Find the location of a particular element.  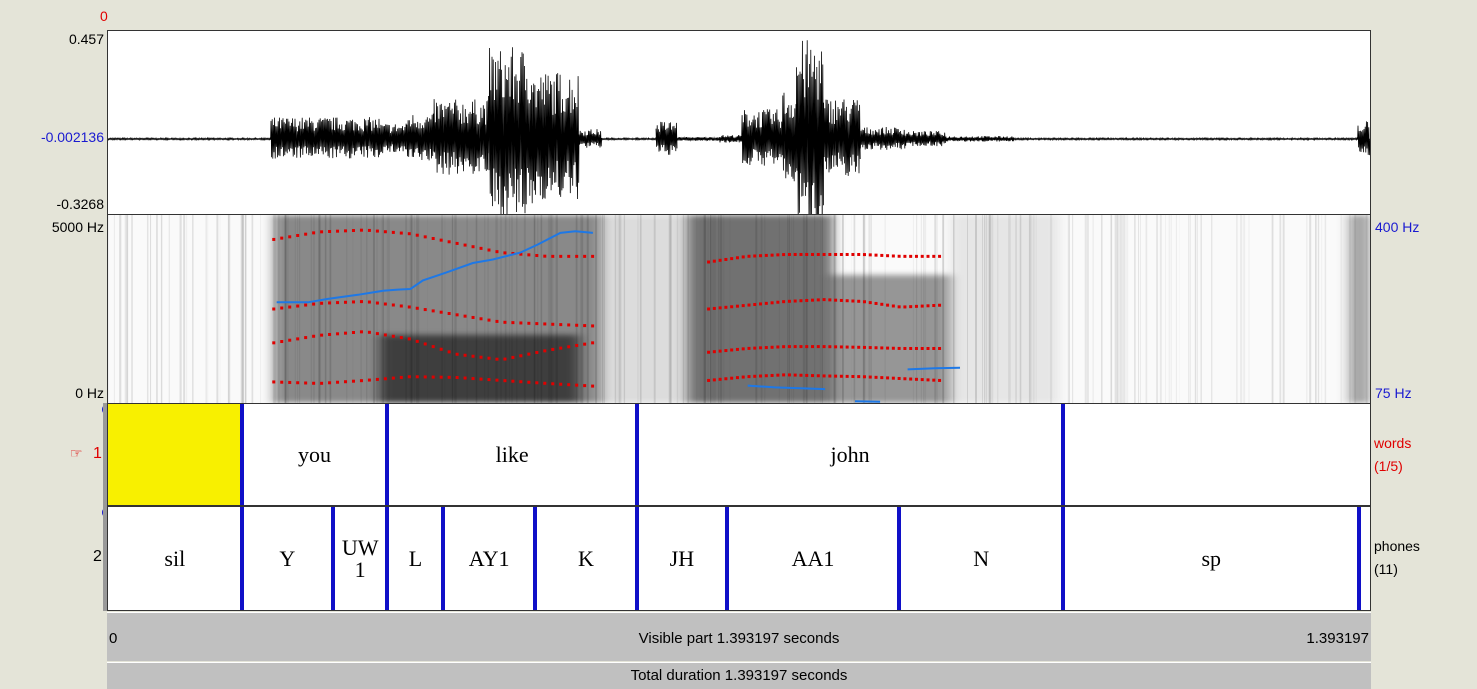

visible-part-label: Visible part 1.393197 seconds is located at coordinates (739, 638).